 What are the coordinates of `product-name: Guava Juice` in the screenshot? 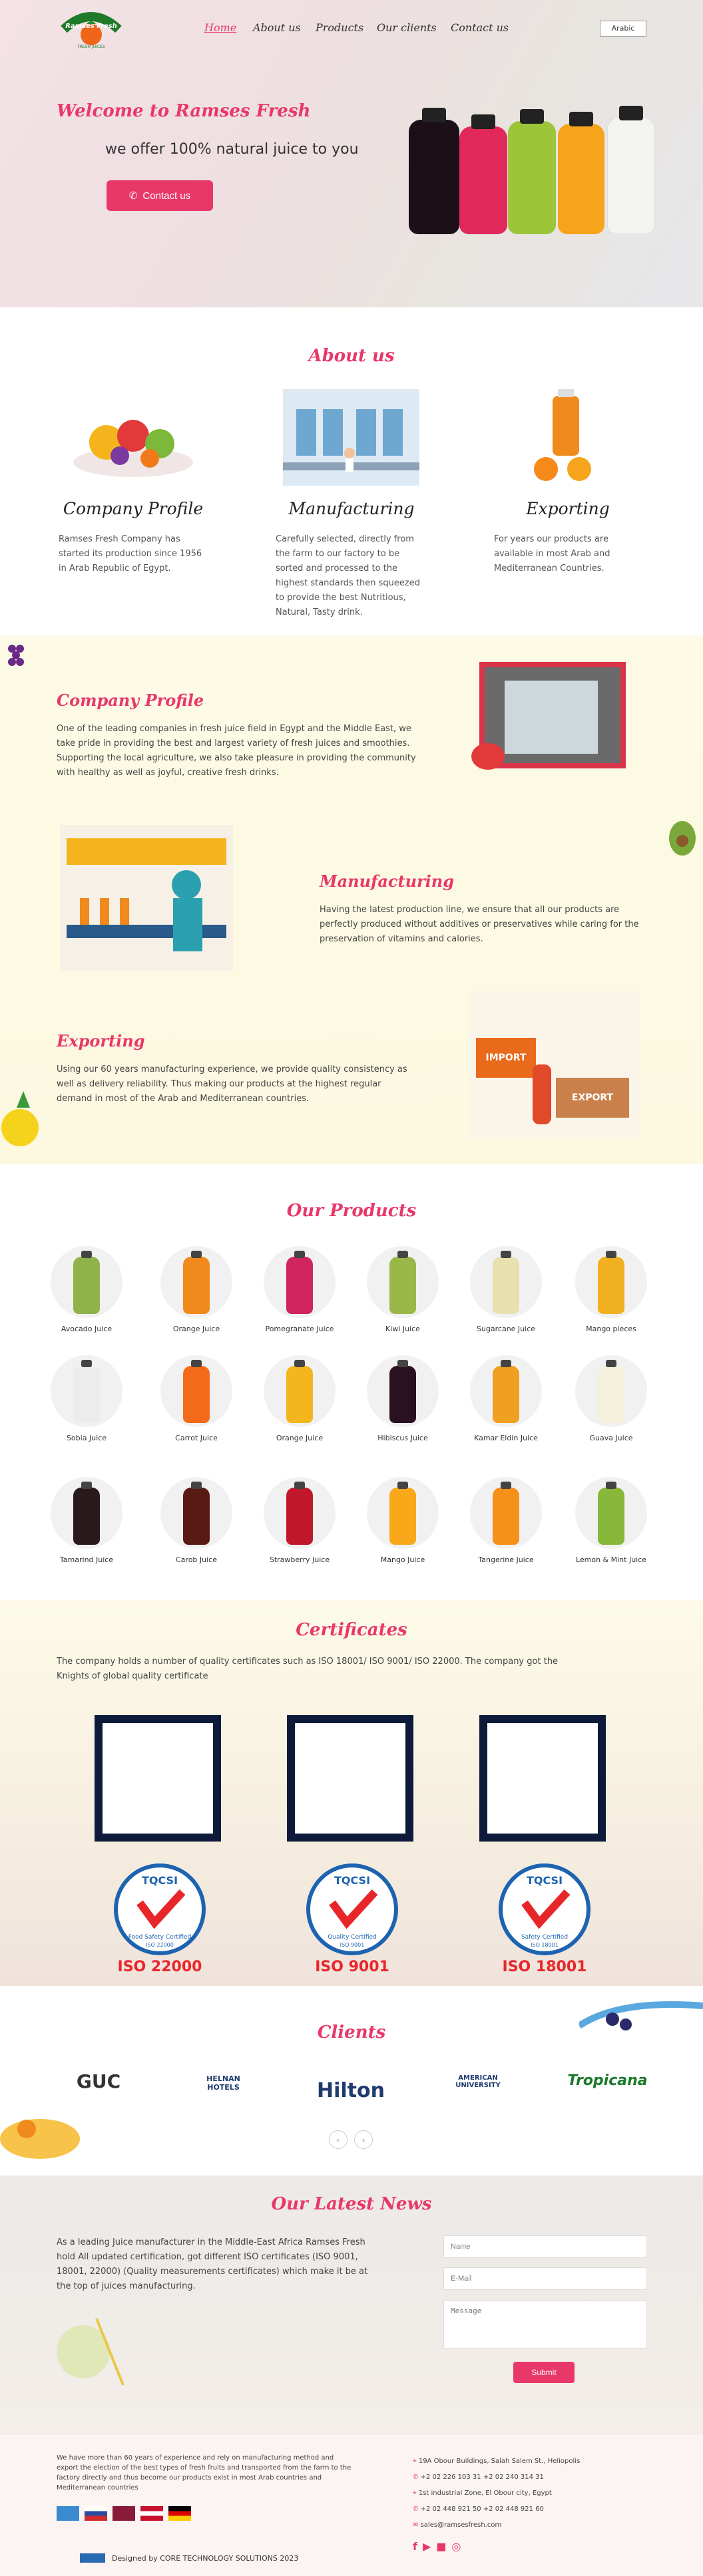 It's located at (611, 1438).